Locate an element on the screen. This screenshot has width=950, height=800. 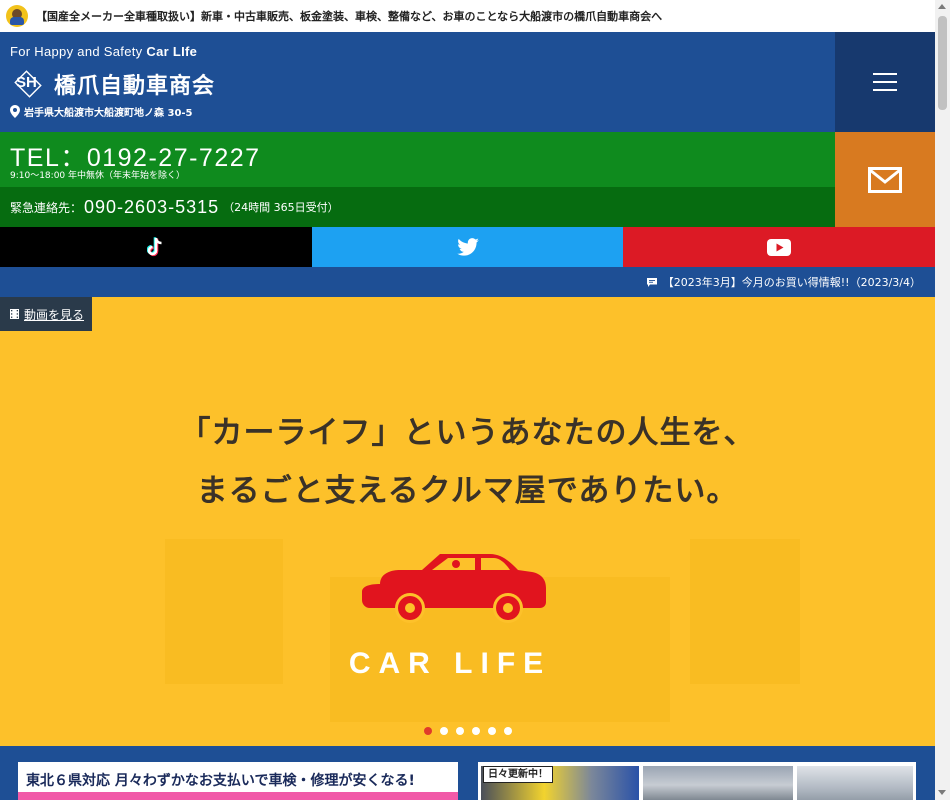
company-name: 橋爪自動車商会 is located at coordinates (135, 86).